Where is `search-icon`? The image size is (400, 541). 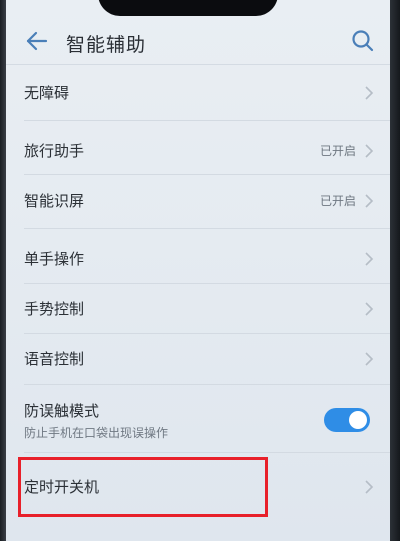
search-icon is located at coordinates (363, 41).